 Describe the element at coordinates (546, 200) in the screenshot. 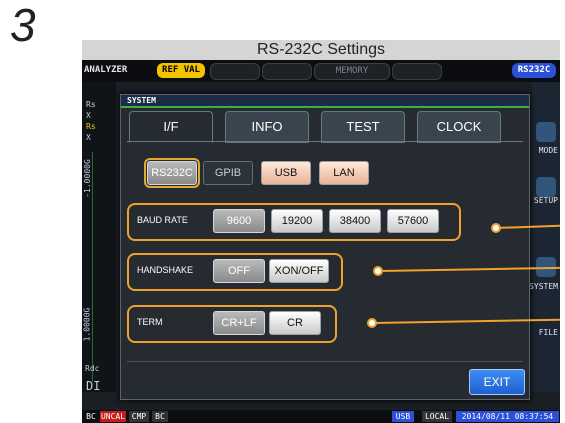

I see `menu-setup: SETUP` at that location.